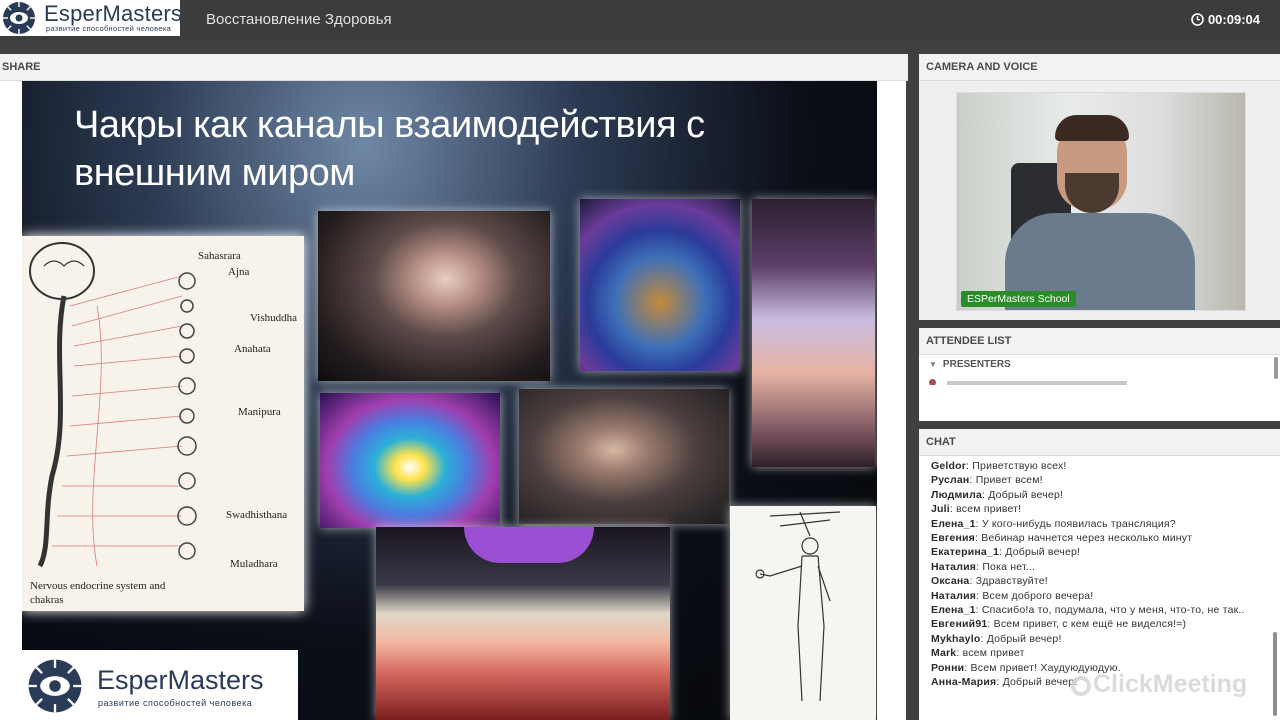  I want to click on chat-message-author: Mark, so click(944, 653).